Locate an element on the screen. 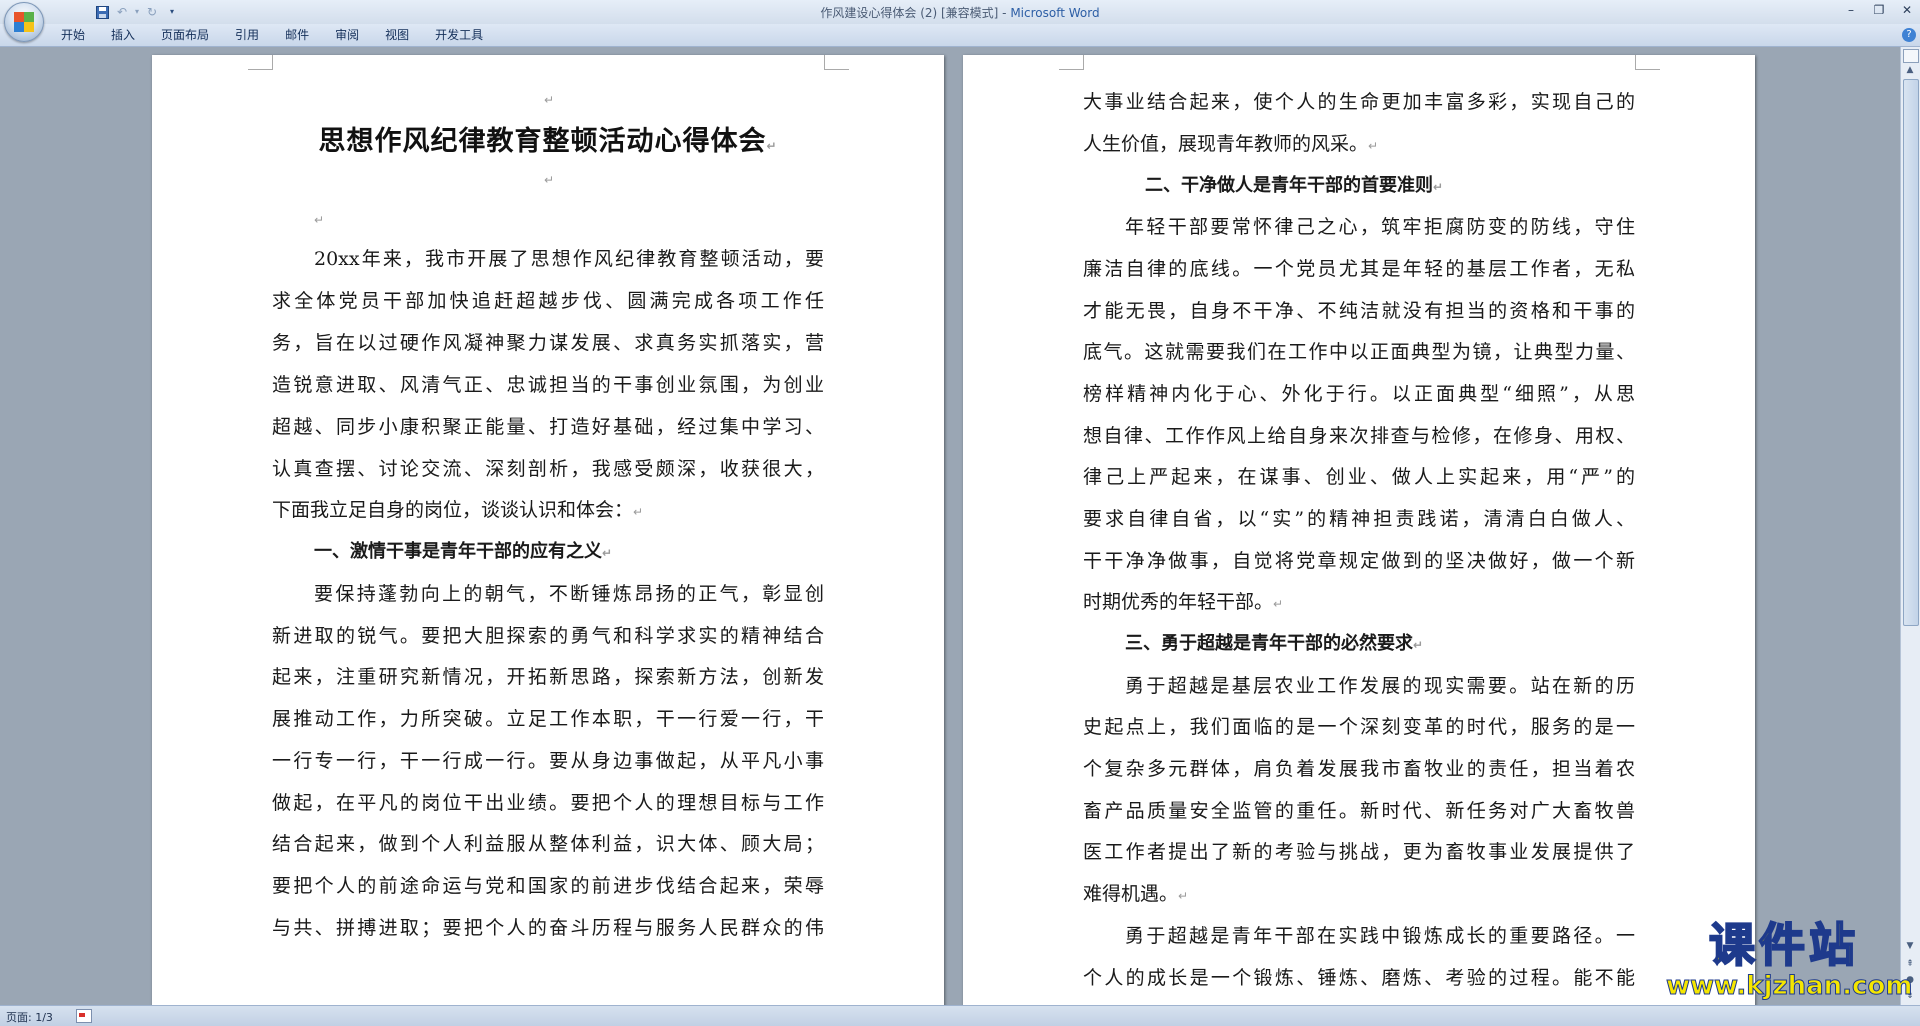 This screenshot has height=1026, width=1920. restore-icon: ❐ is located at coordinates (1879, 10).